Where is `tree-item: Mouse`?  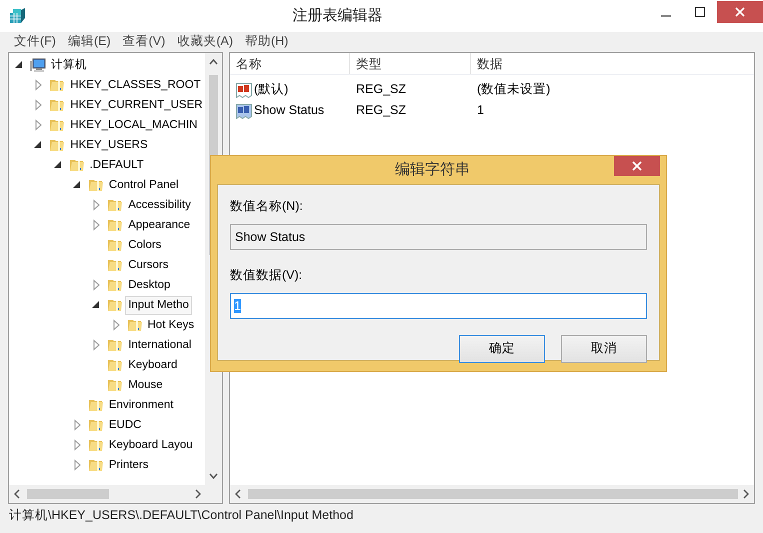
tree-item: Mouse is located at coordinates (145, 385).